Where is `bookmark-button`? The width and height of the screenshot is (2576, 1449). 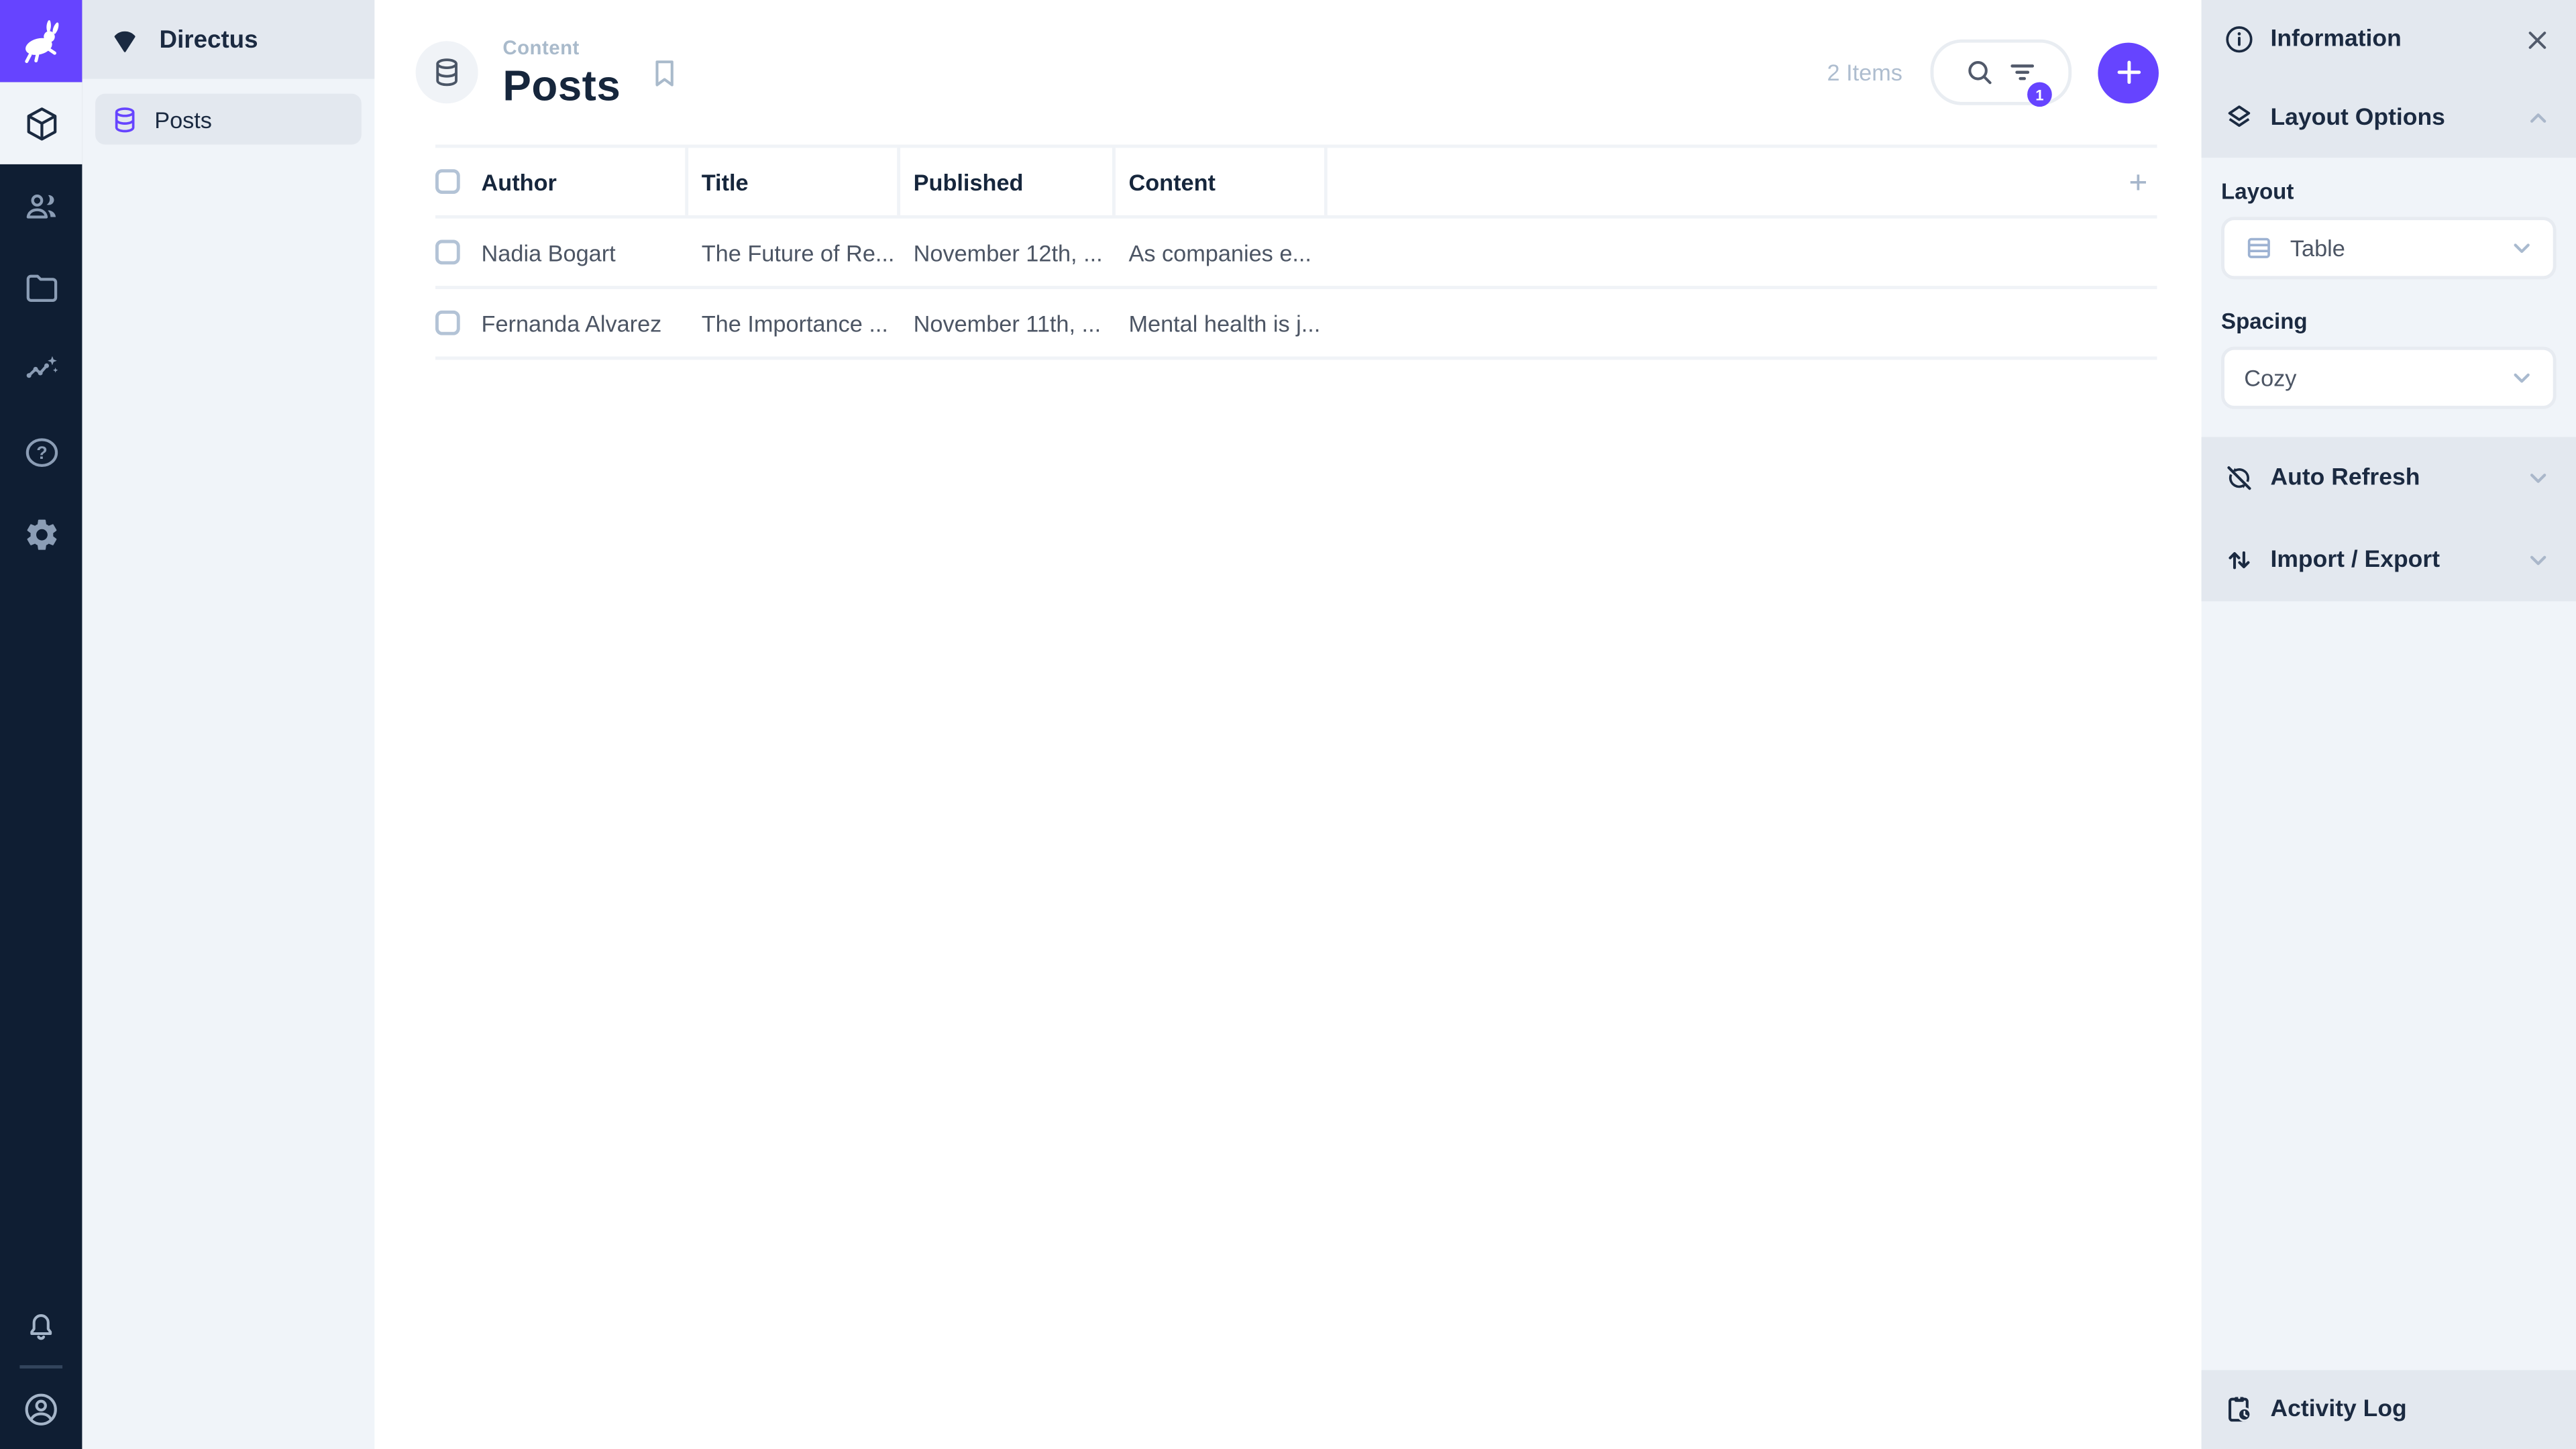 bookmark-button is located at coordinates (664, 72).